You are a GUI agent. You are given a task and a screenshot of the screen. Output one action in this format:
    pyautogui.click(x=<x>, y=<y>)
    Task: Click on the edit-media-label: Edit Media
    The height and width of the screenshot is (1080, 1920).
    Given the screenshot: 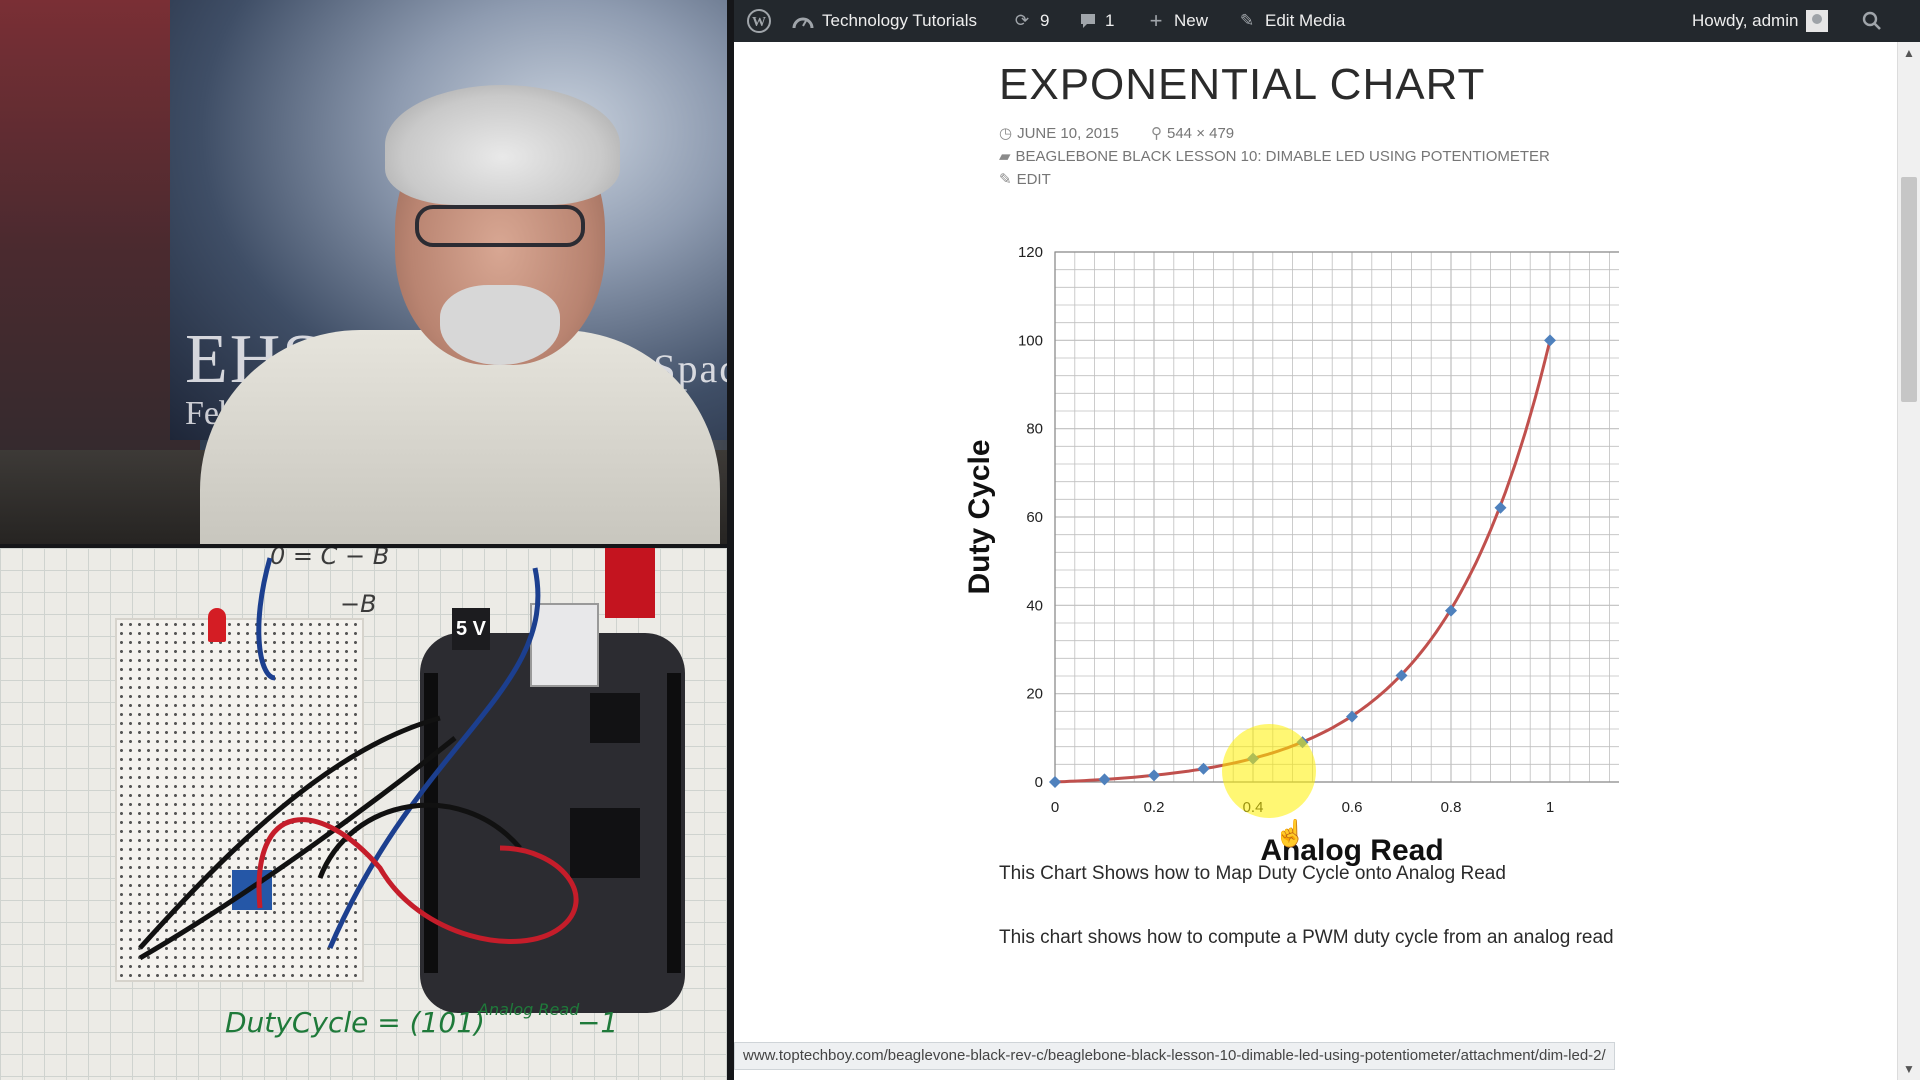 What is the action you would take?
    pyautogui.click(x=1305, y=20)
    